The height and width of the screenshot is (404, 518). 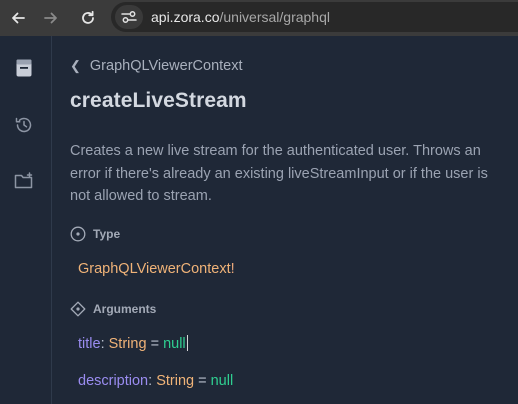 I want to click on type-section-label: Type, so click(x=107, y=234).